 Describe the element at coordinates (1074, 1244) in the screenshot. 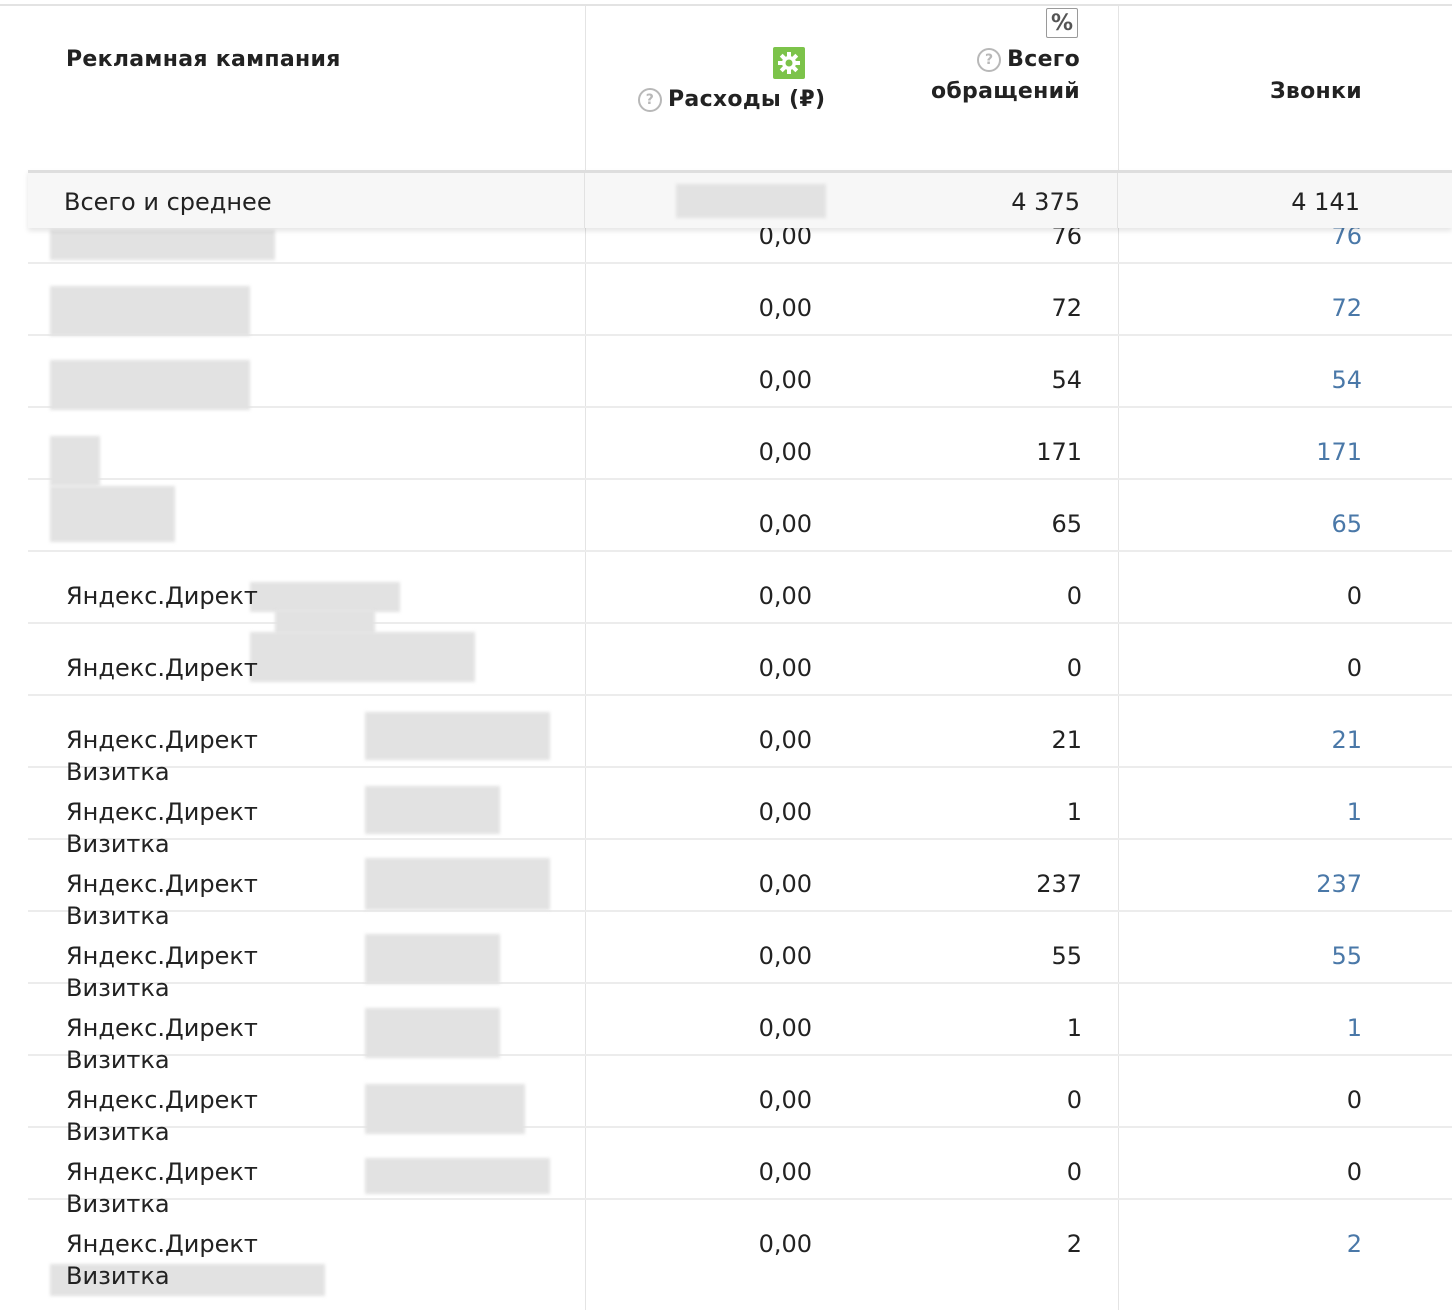

I see `total-value: 2` at that location.